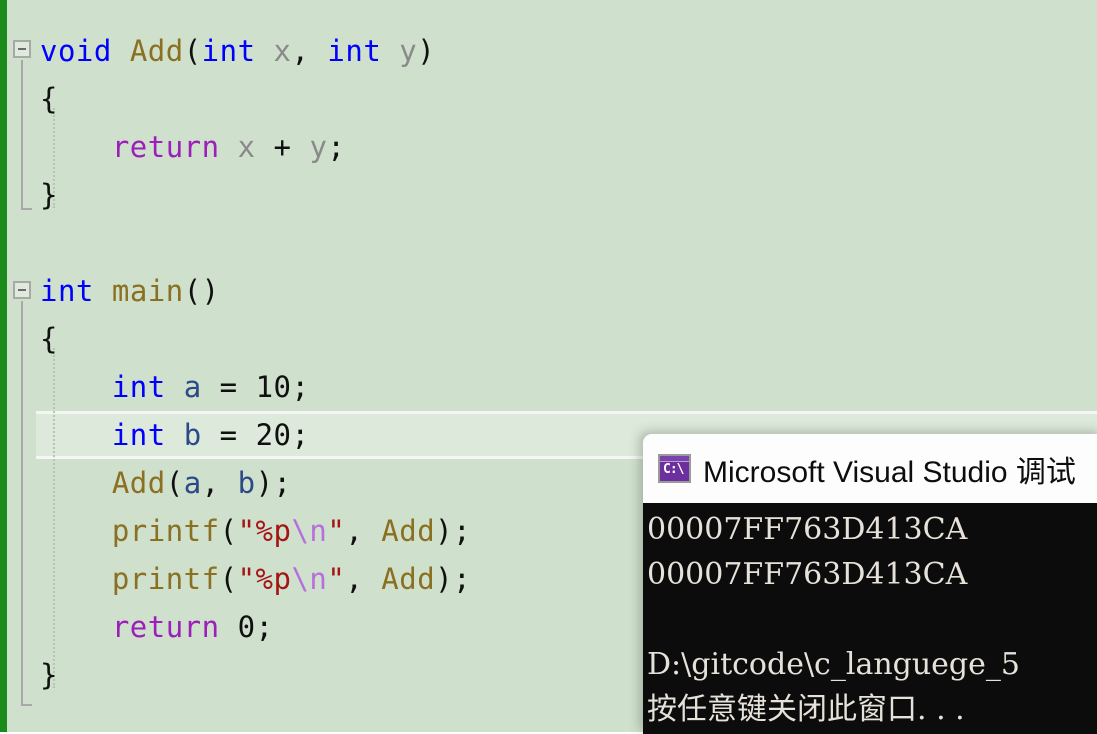 The image size is (1097, 734). I want to click on code-line: Add(a, b);, so click(165, 483).